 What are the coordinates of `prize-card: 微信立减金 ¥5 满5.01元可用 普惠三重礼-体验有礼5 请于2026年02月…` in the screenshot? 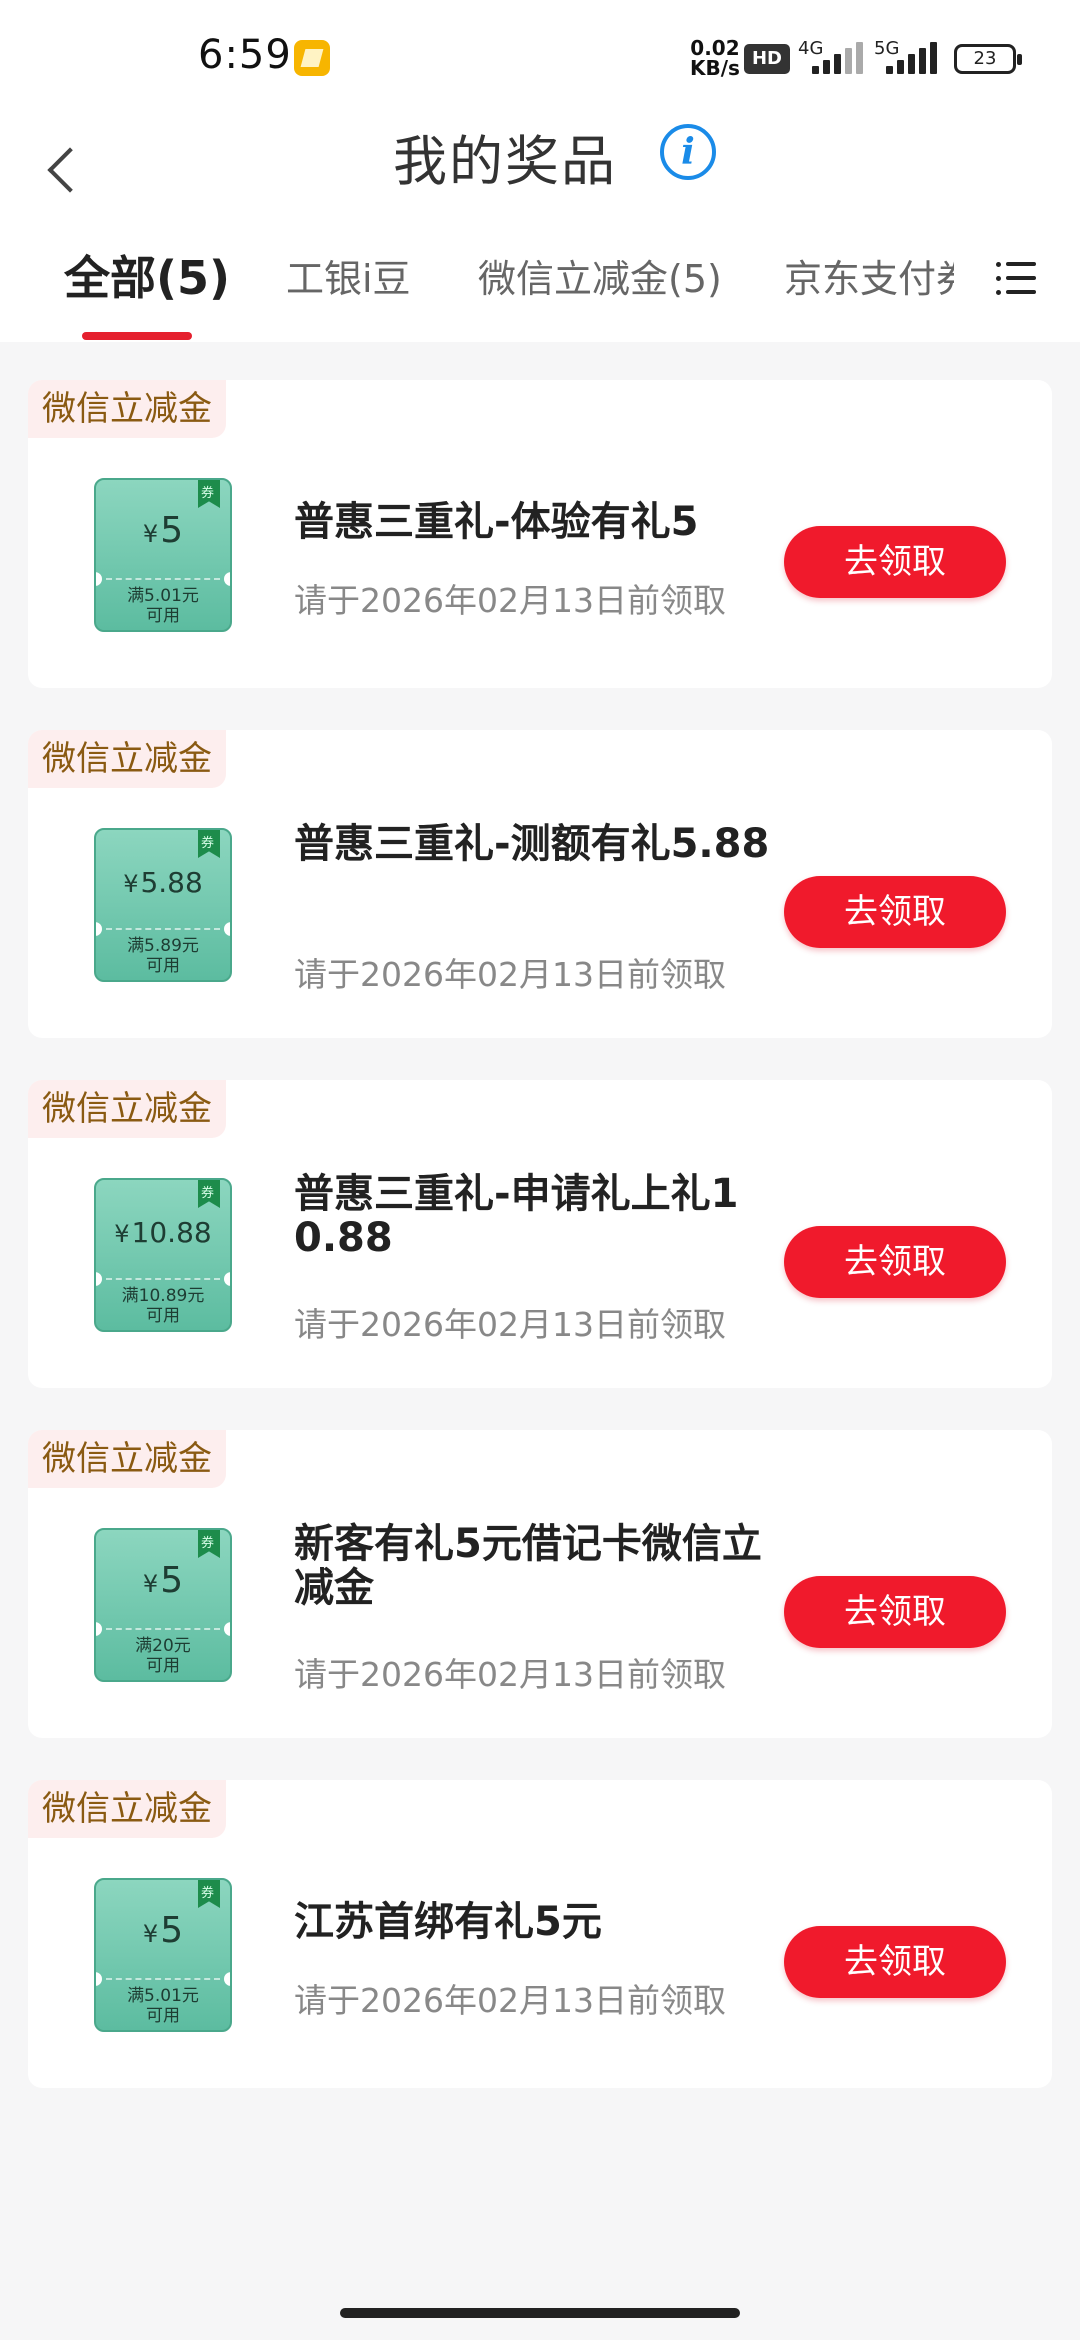 It's located at (540, 534).